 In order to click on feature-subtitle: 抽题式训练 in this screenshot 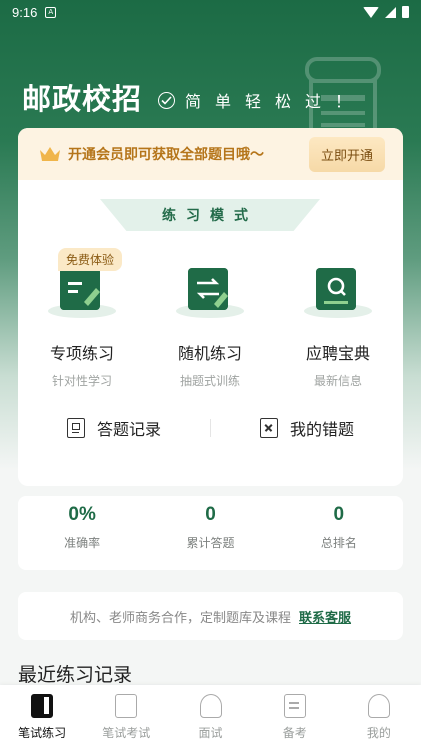, I will do `click(209, 381)`.